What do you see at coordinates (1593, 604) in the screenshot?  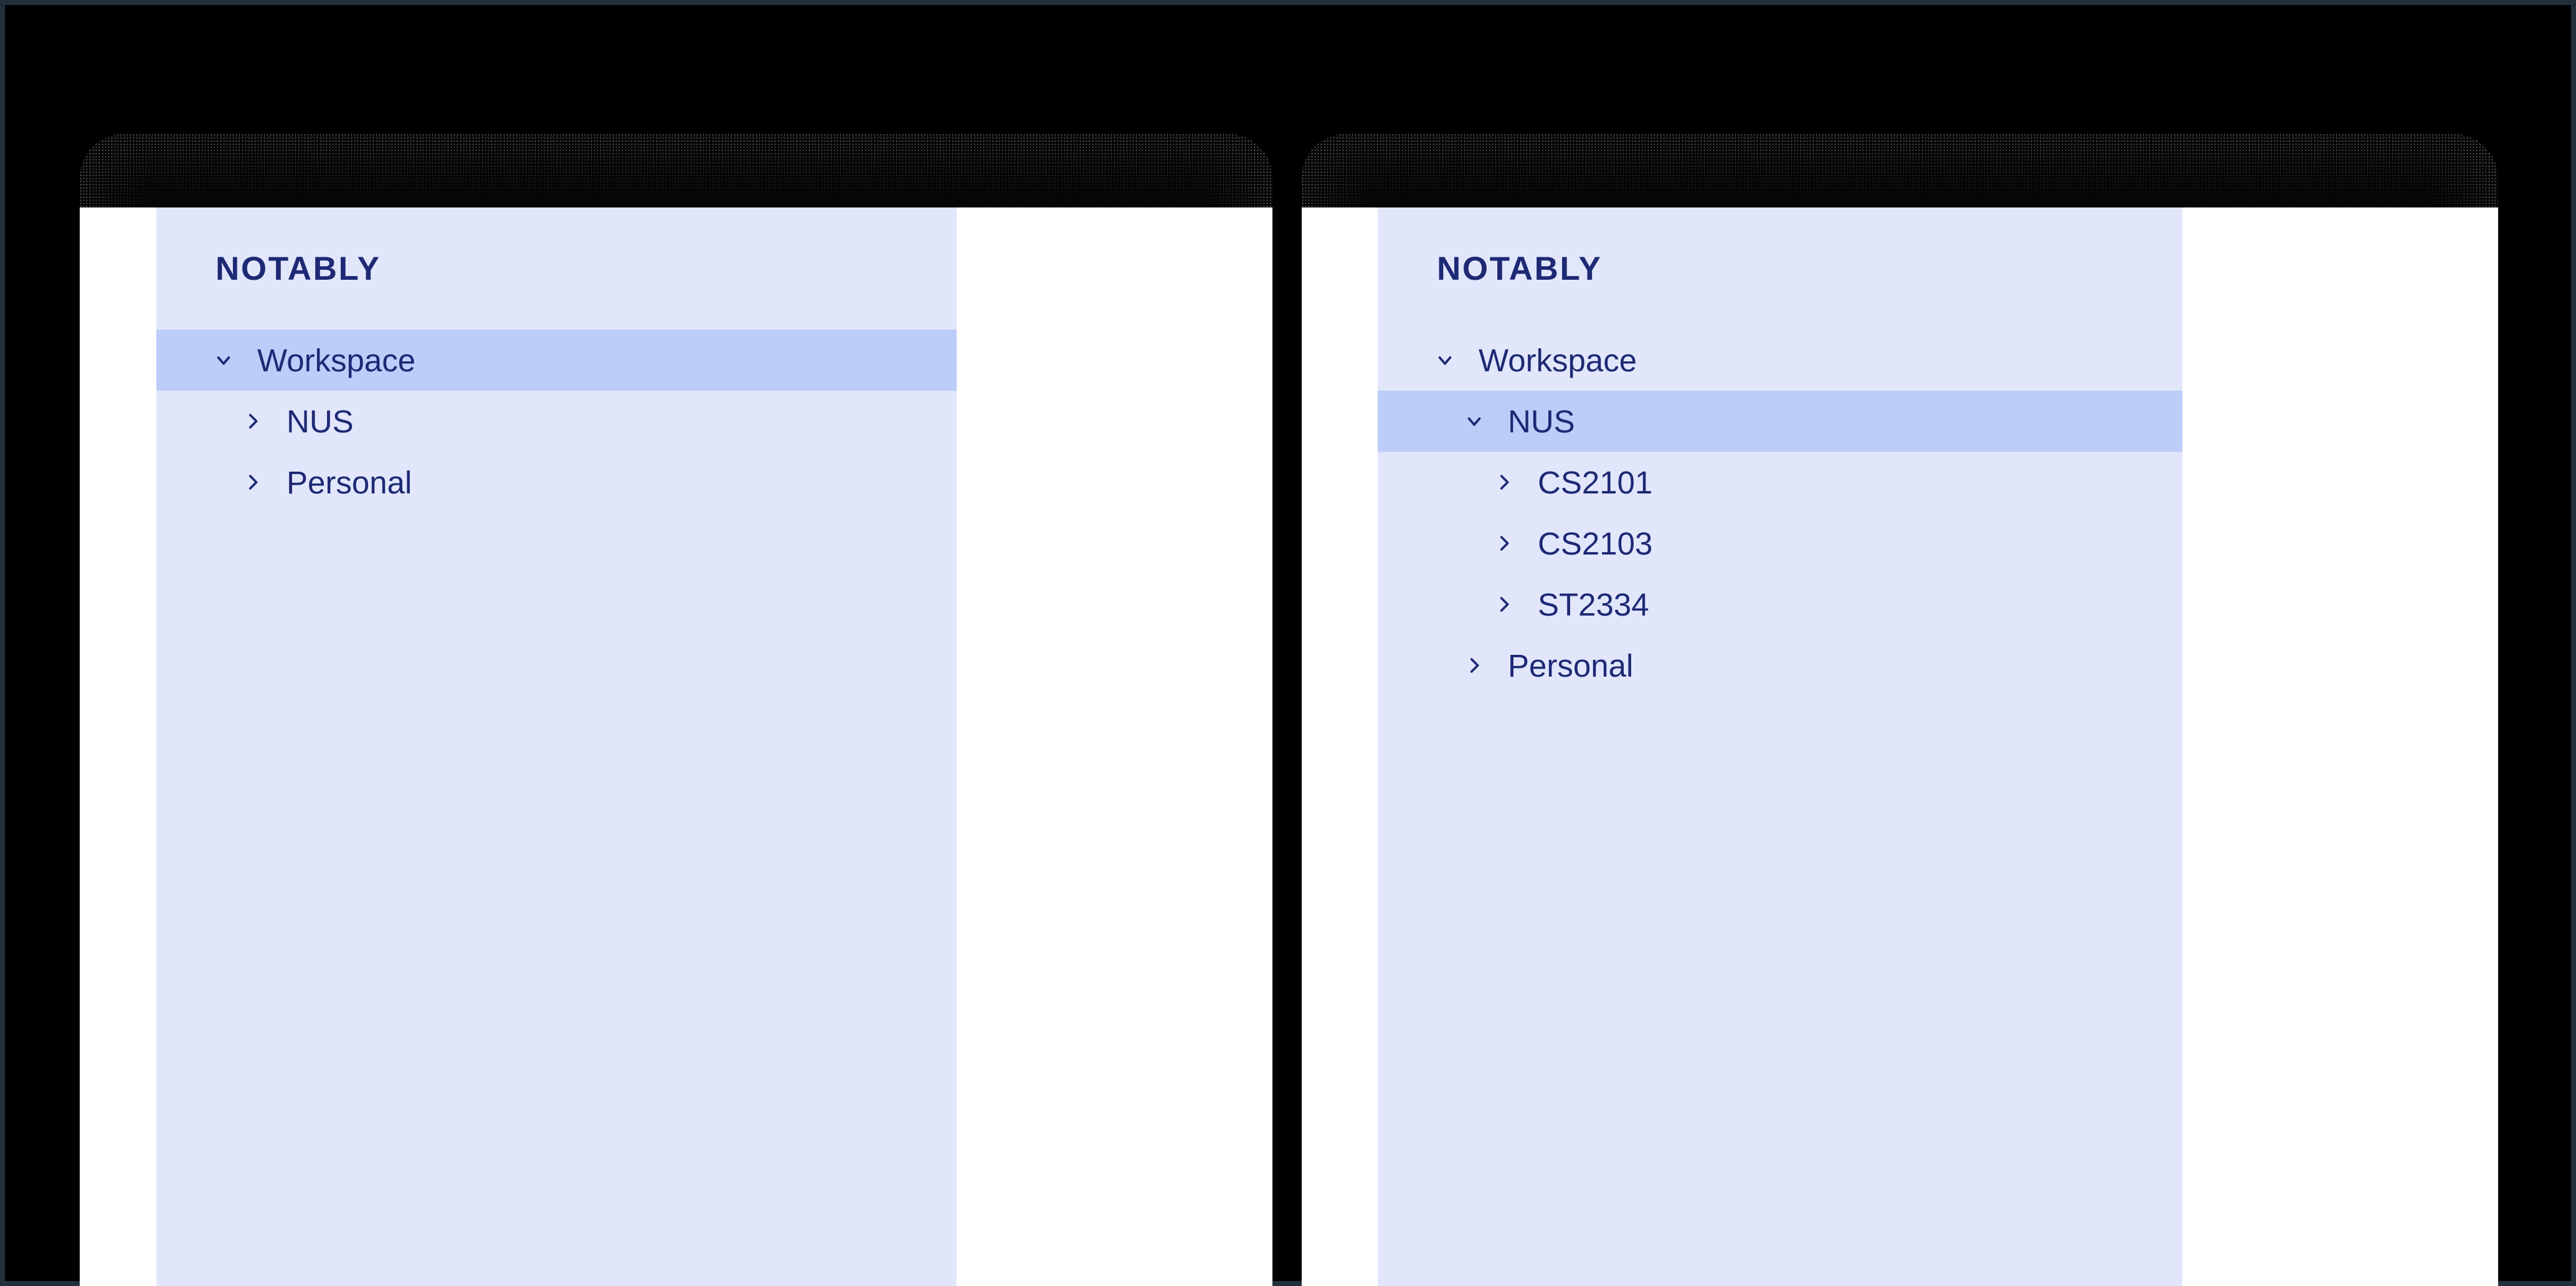 I see `tree-item-label: ST2334` at bounding box center [1593, 604].